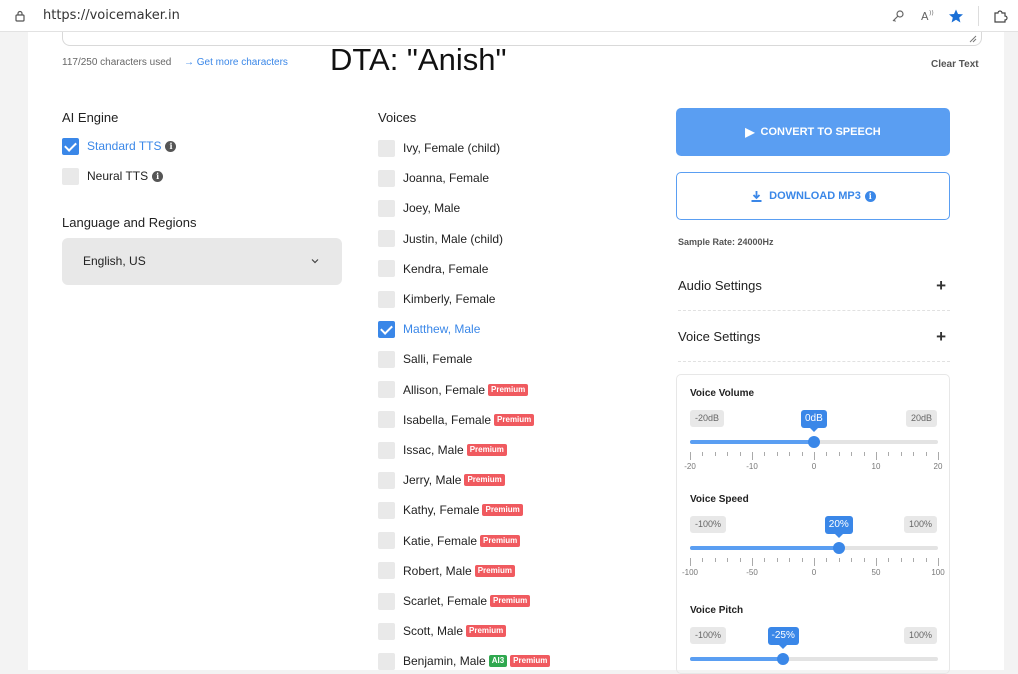 Image resolution: width=1018 pixels, height=674 pixels. I want to click on get-more-characters-link: → Get more characters, so click(236, 62).